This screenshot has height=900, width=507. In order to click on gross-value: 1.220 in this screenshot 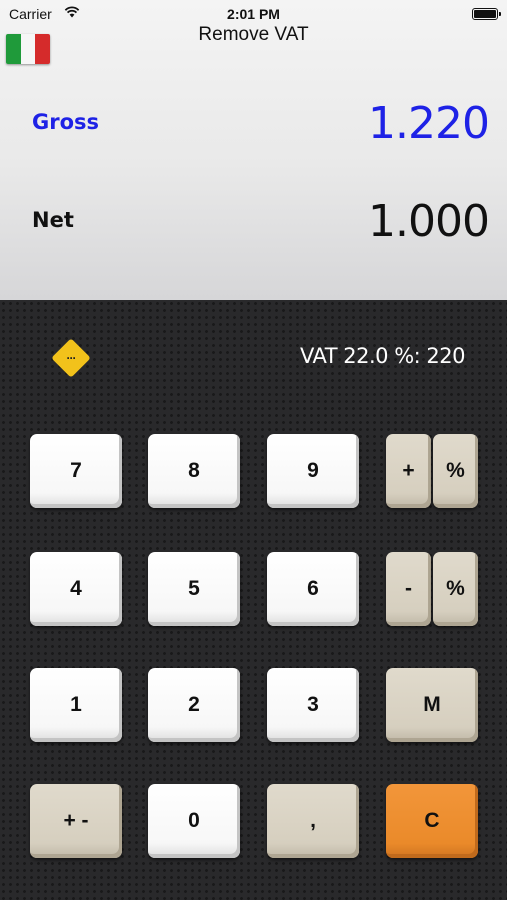, I will do `click(429, 123)`.